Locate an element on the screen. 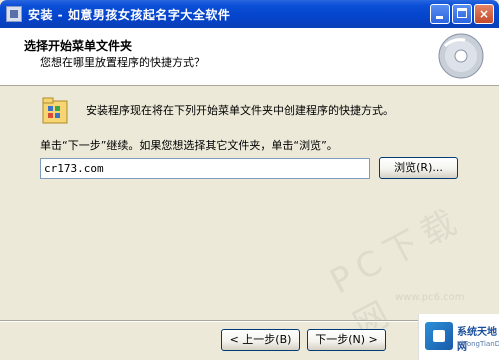 Image resolution: width=499 pixels, height=360 pixels. next-button: 下一步(N) > is located at coordinates (346, 340).